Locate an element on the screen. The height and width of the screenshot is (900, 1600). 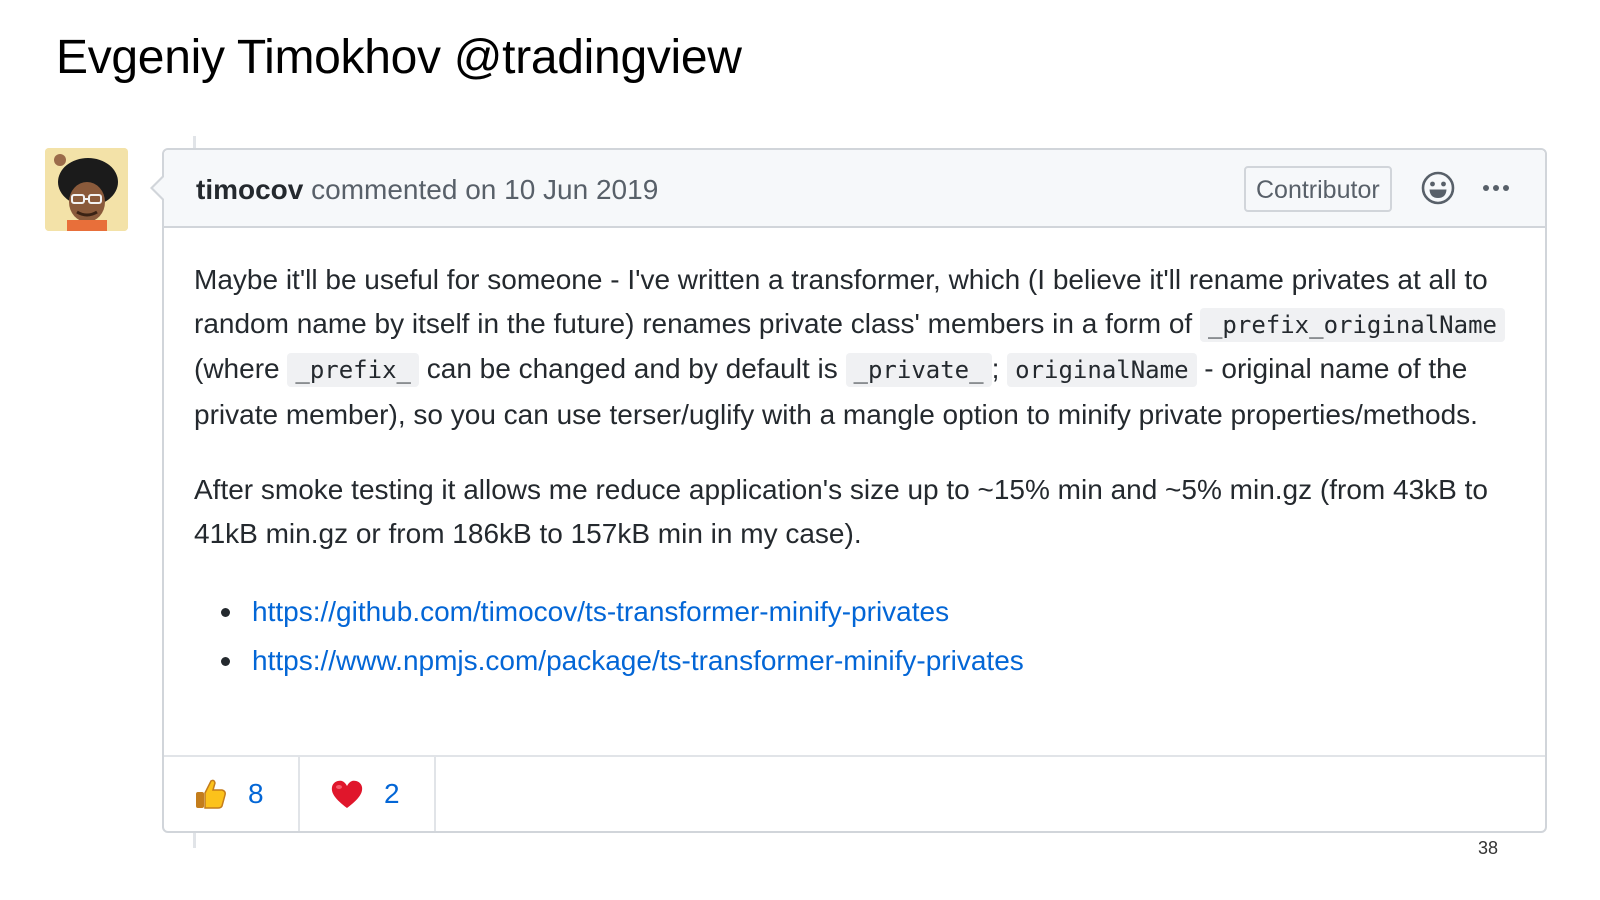
avatar is located at coordinates (86, 189).